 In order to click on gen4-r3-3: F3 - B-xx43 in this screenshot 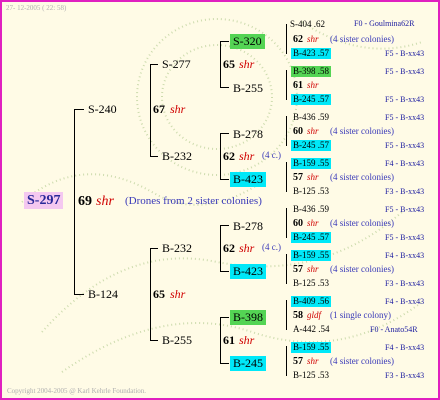, I will do `click(405, 191)`.